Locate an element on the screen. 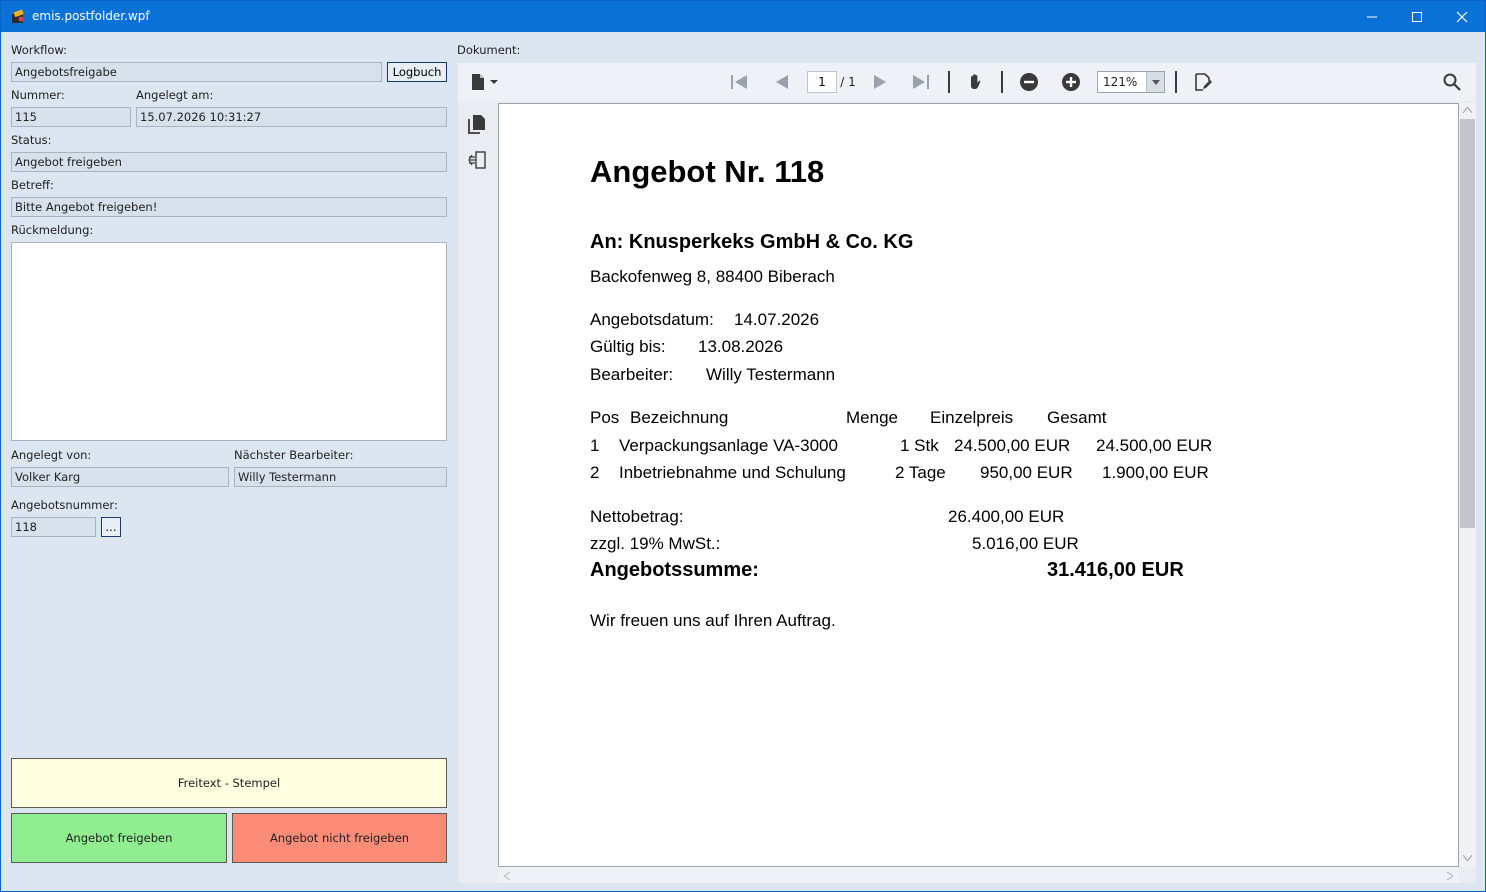 The image size is (1486, 892). nummer-label: Nummer: is located at coordinates (38, 95).